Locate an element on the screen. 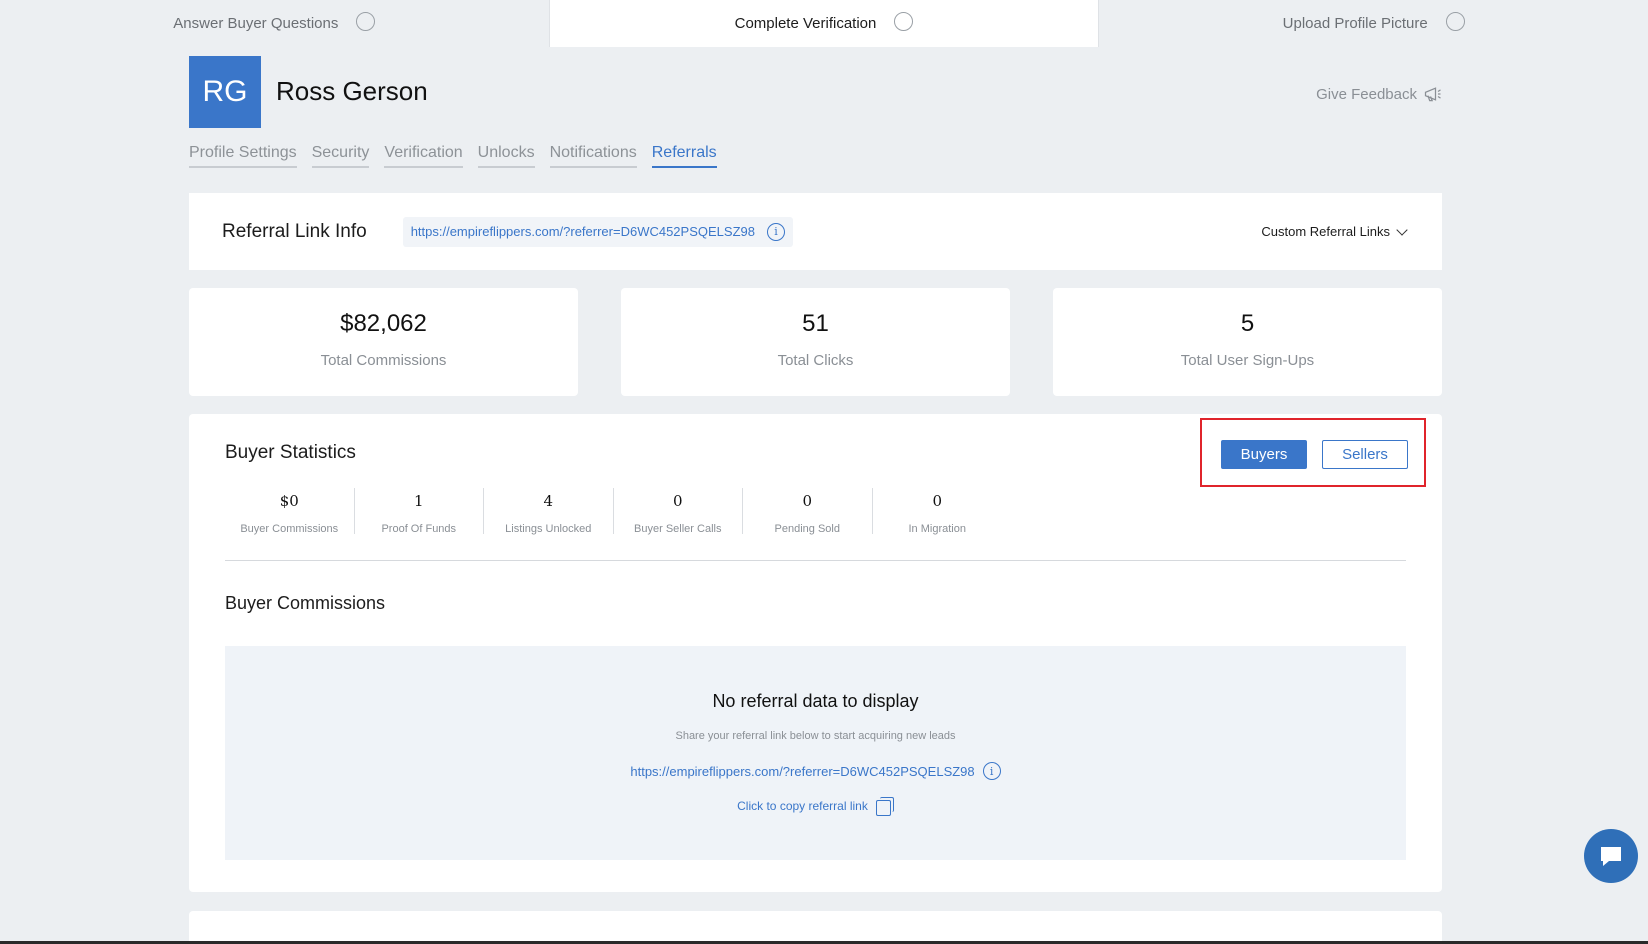  divider is located at coordinates (815, 560).